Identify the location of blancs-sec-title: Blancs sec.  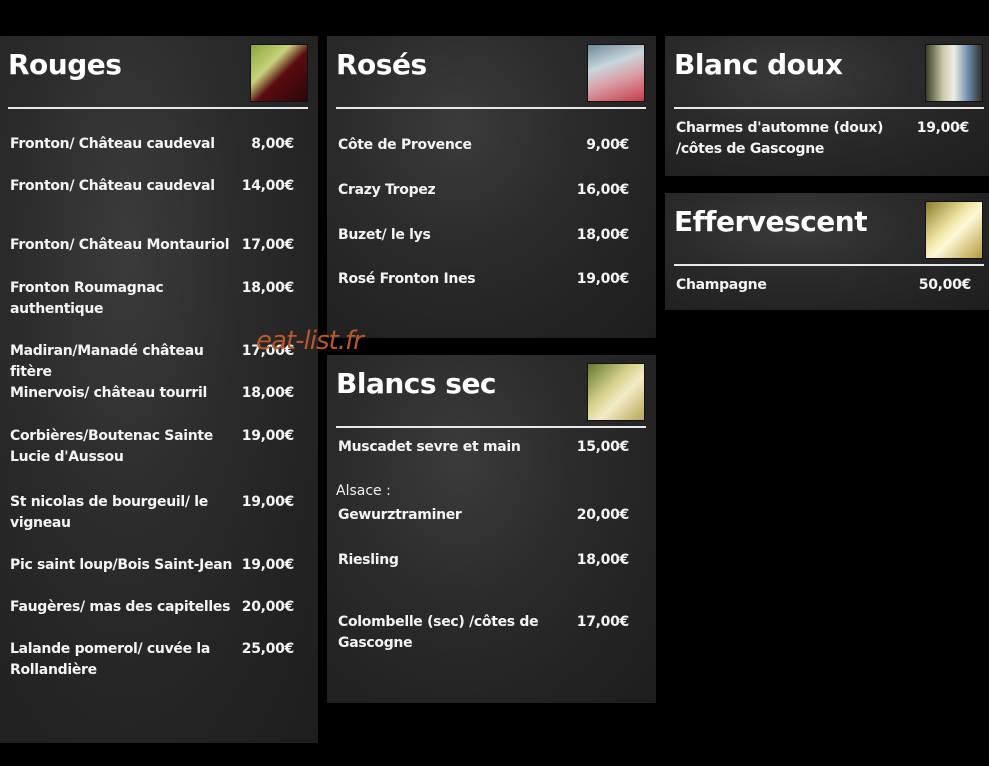
(416, 383).